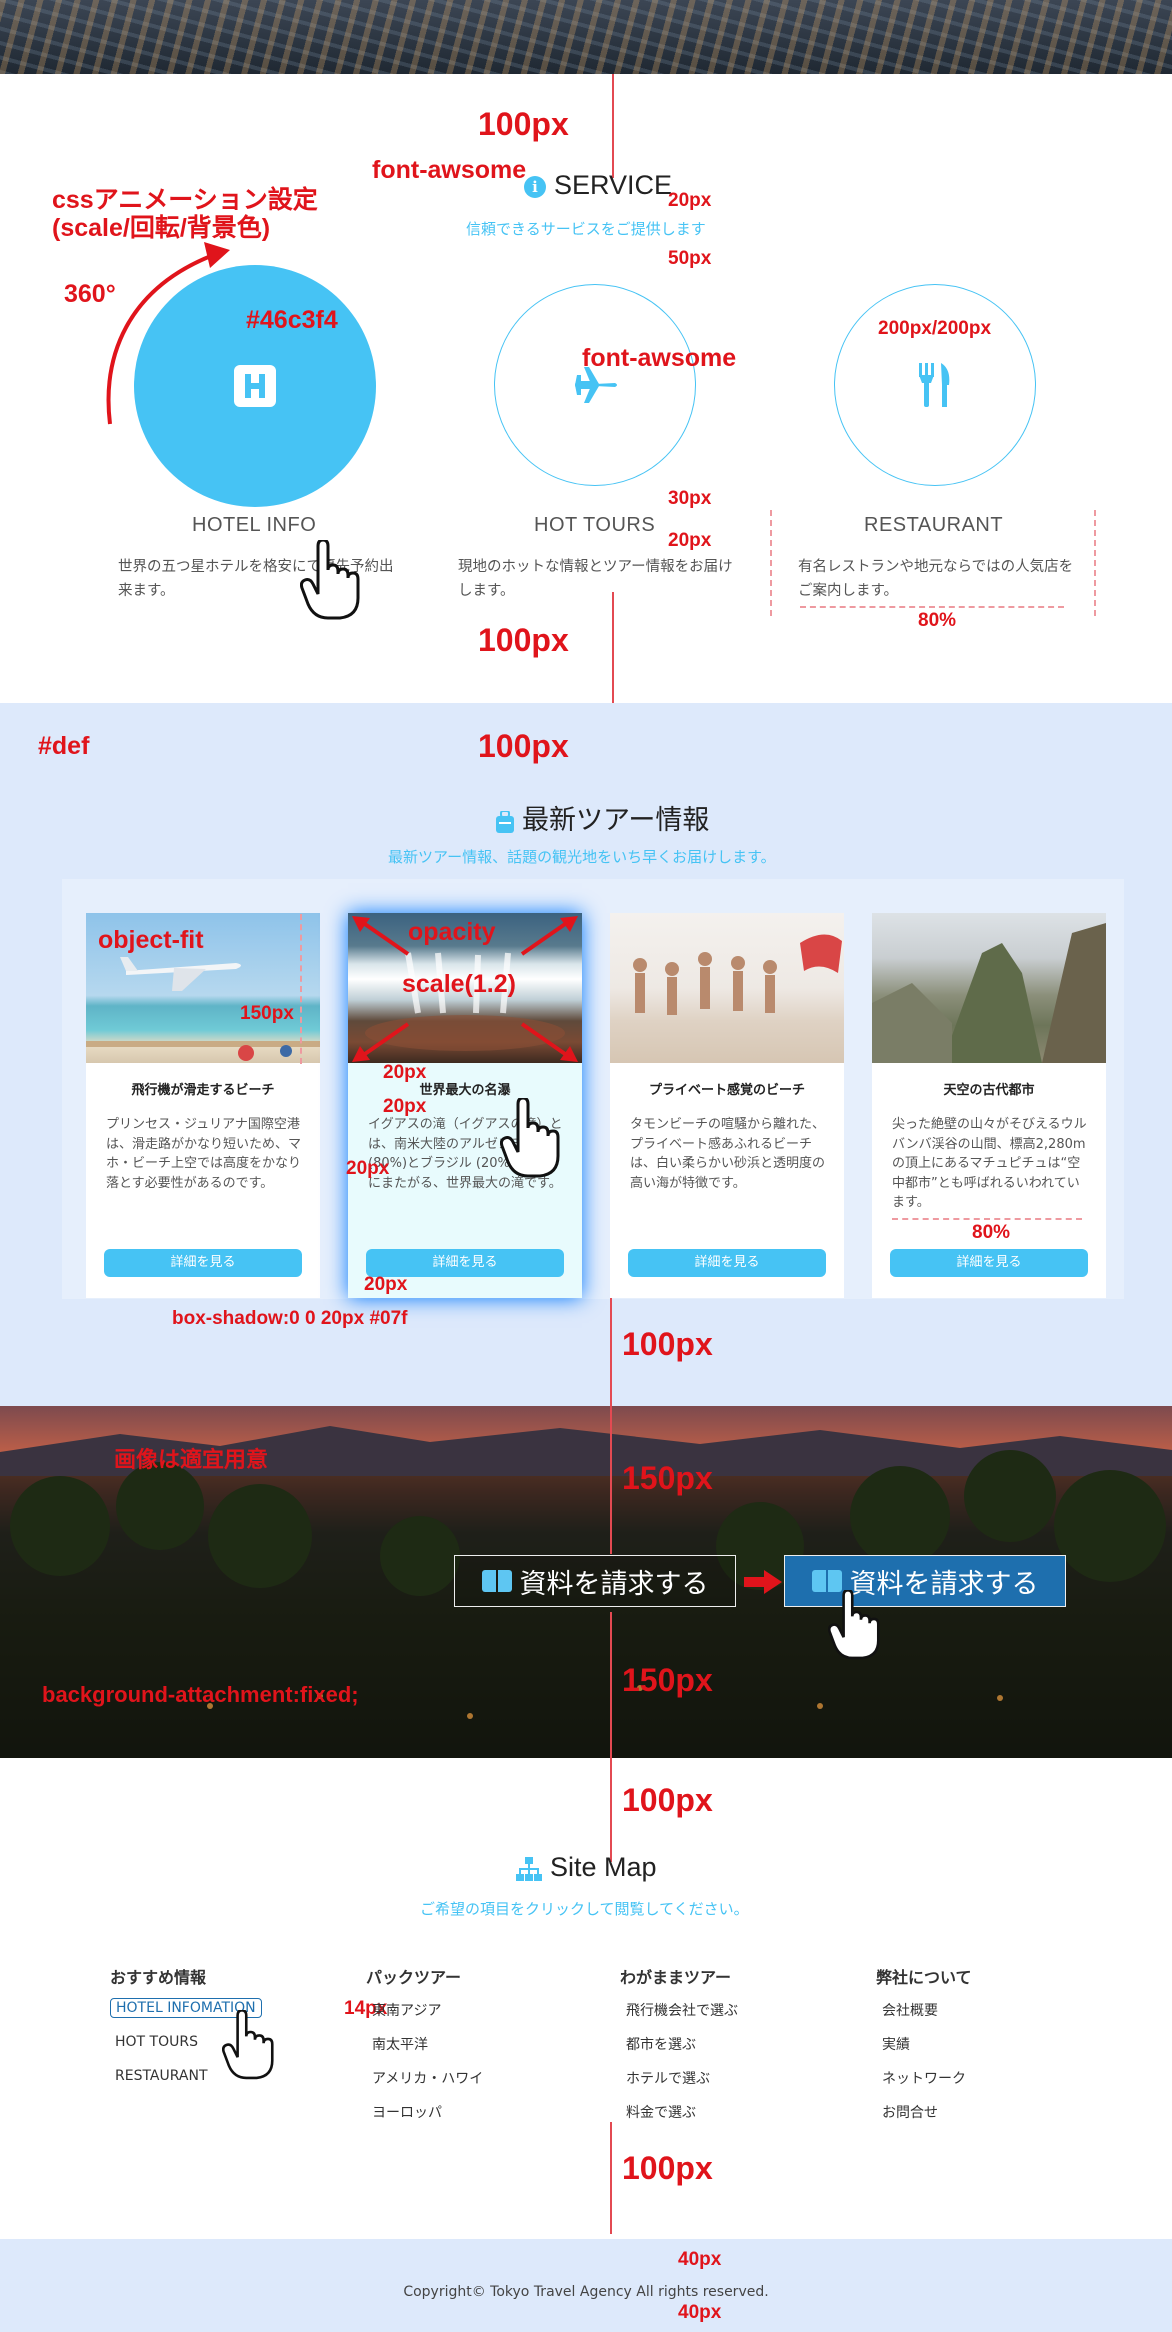  I want to click on sitemap-link-tours: HOT TOURS, so click(156, 2042).